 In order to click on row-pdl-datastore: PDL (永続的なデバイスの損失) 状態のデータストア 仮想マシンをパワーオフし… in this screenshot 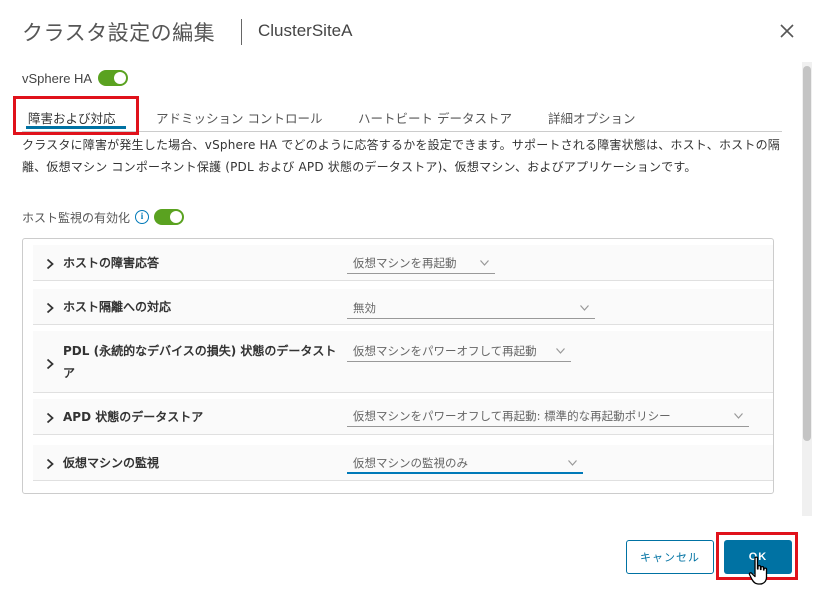, I will do `click(403, 362)`.